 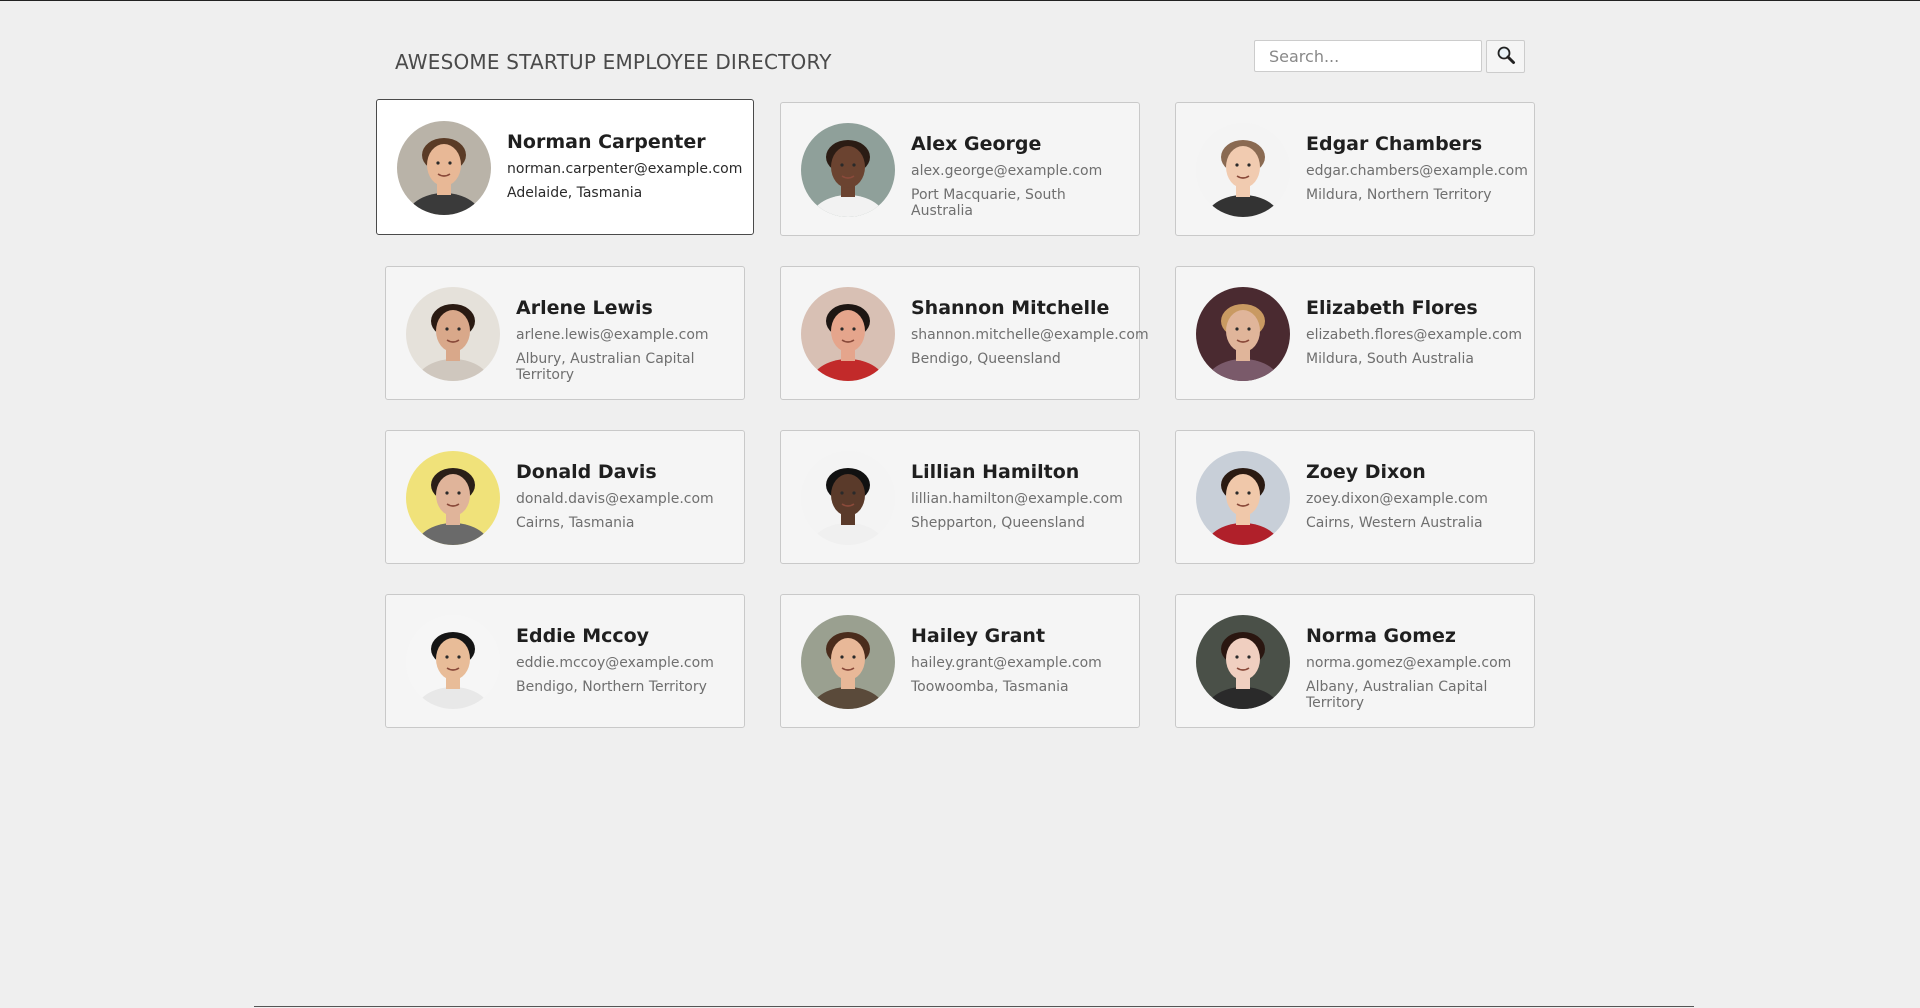 What do you see at coordinates (995, 472) in the screenshot?
I see `employee-name: Lillian Hamilton` at bounding box center [995, 472].